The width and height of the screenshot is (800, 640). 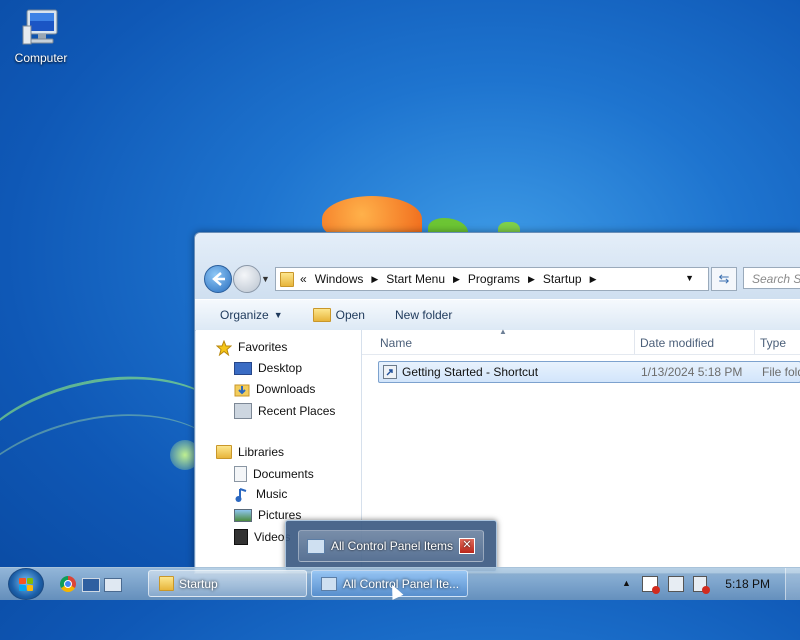 I want to click on start-button, so click(x=26, y=584).